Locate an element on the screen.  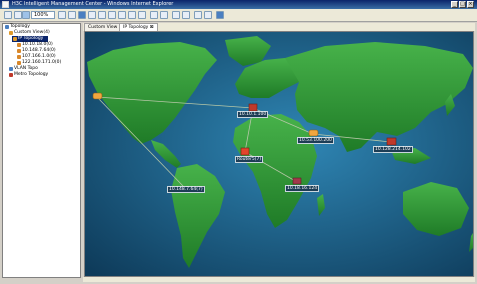
switch-icon-asia is located at coordinates (391, 141).